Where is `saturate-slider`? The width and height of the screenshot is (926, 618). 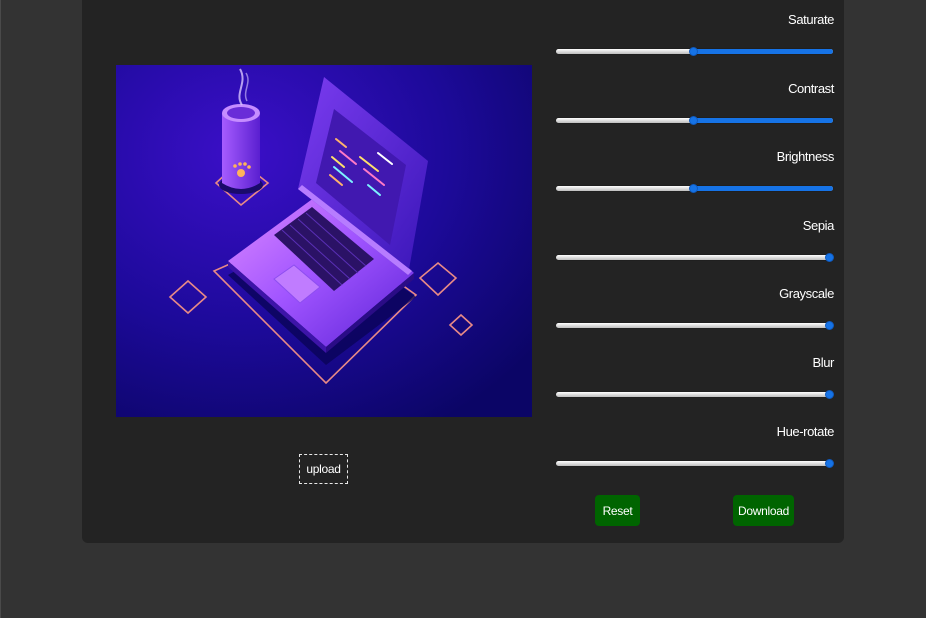
saturate-slider is located at coordinates (694, 51).